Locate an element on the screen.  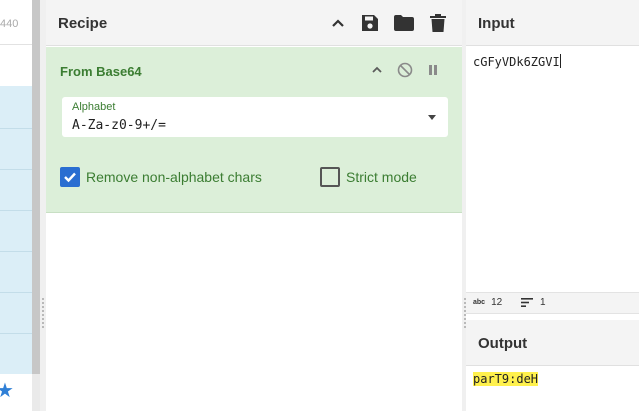
abc-icon: abc is located at coordinates (479, 302).